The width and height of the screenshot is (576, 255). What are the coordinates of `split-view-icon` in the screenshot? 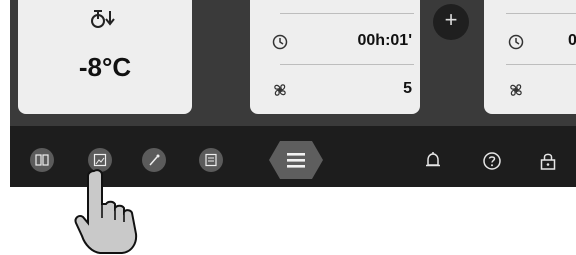 It's located at (42, 160).